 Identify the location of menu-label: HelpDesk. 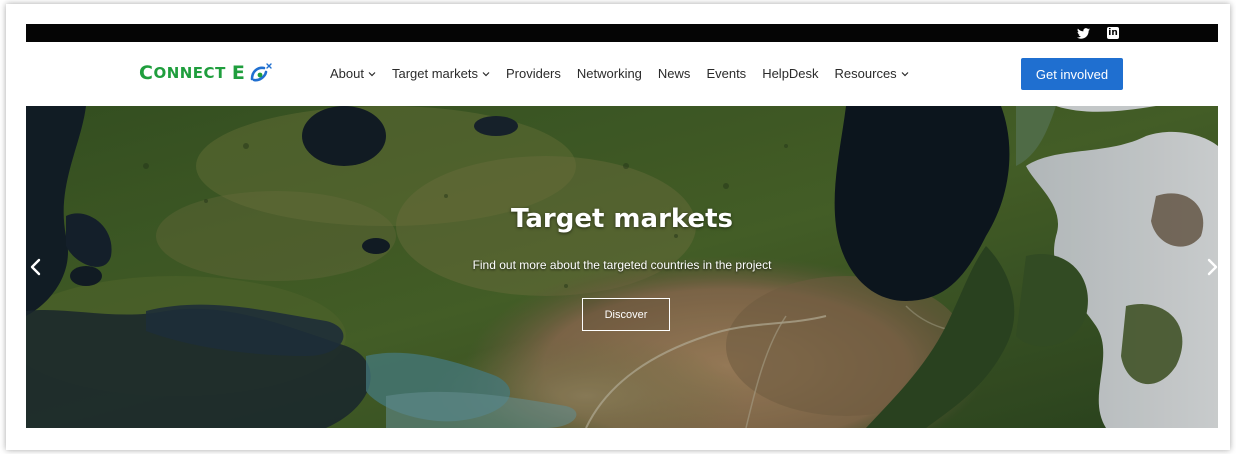
(790, 73).